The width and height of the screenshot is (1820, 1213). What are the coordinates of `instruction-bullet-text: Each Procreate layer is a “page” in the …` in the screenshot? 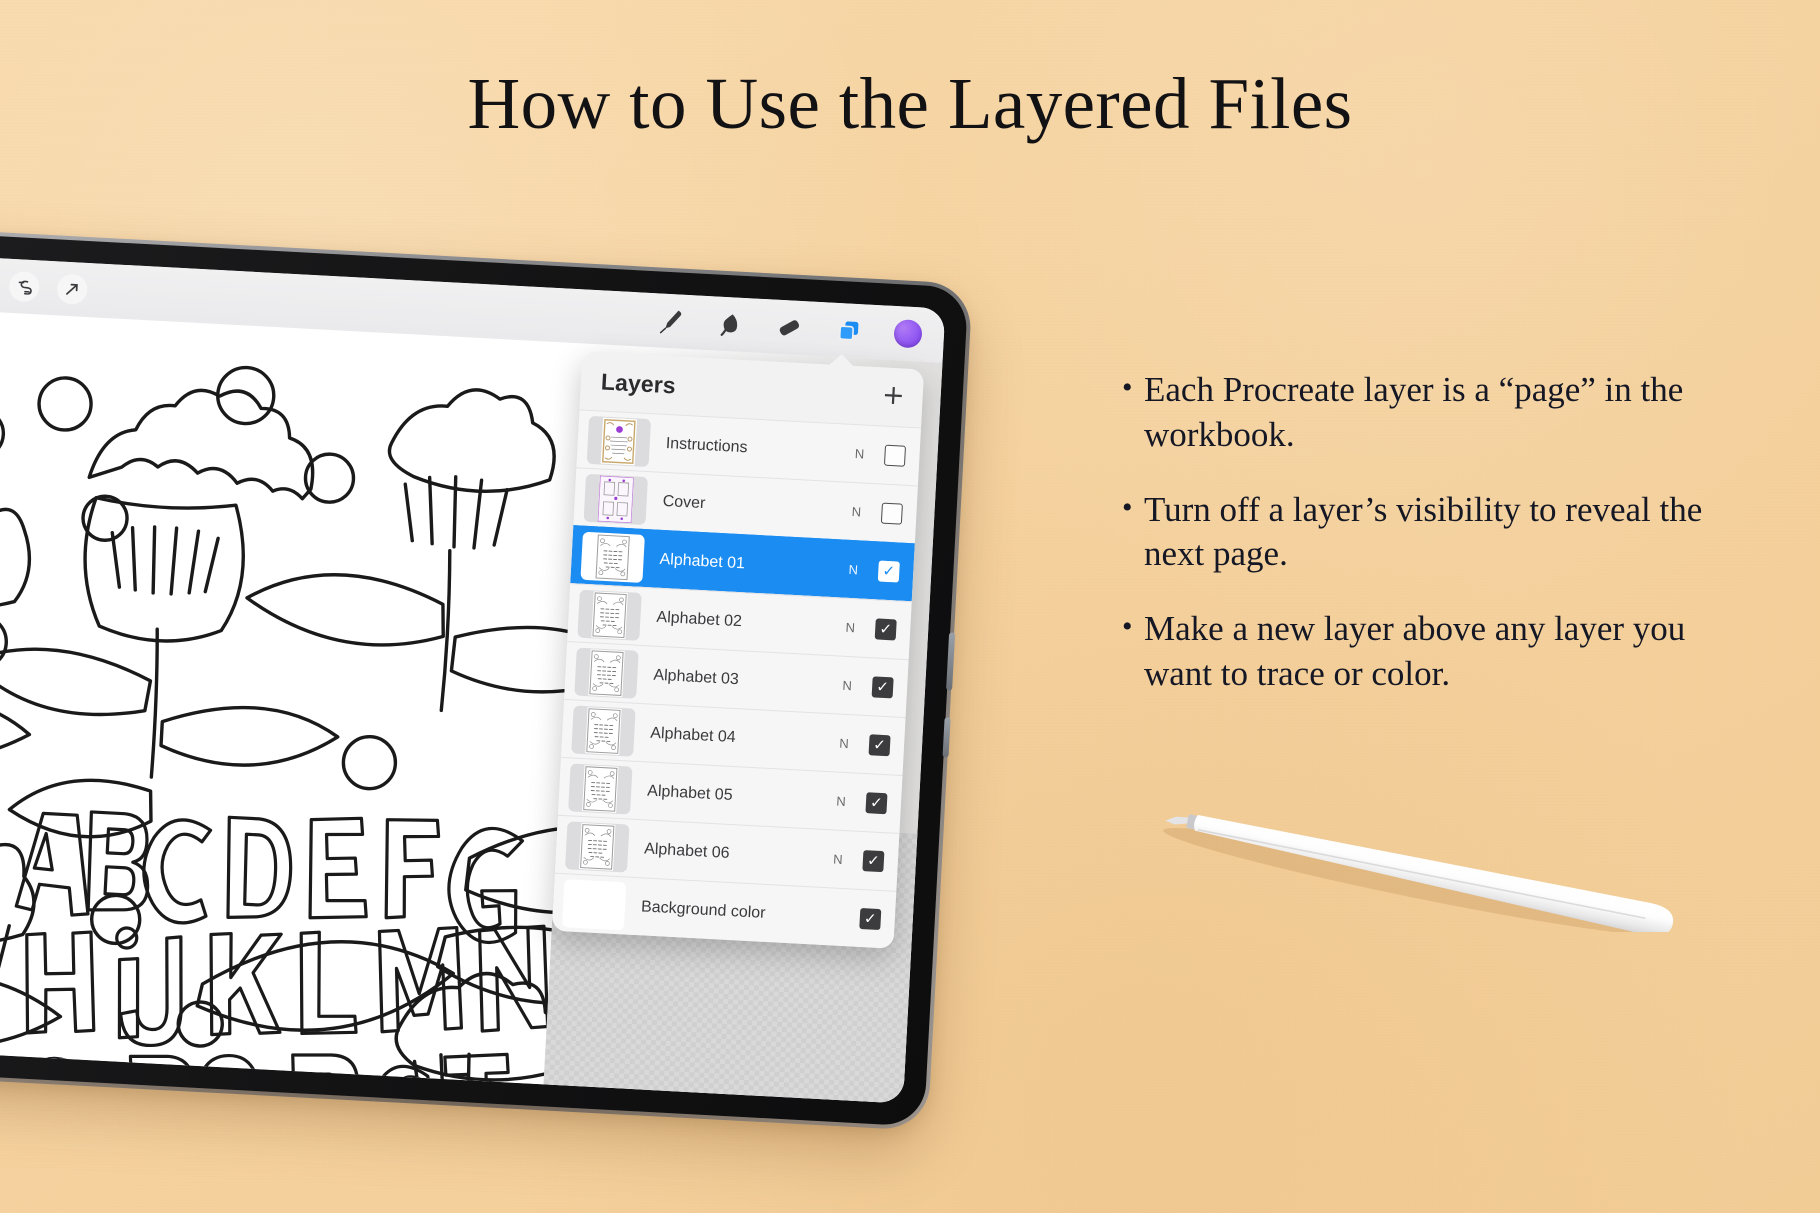 It's located at (1414, 412).